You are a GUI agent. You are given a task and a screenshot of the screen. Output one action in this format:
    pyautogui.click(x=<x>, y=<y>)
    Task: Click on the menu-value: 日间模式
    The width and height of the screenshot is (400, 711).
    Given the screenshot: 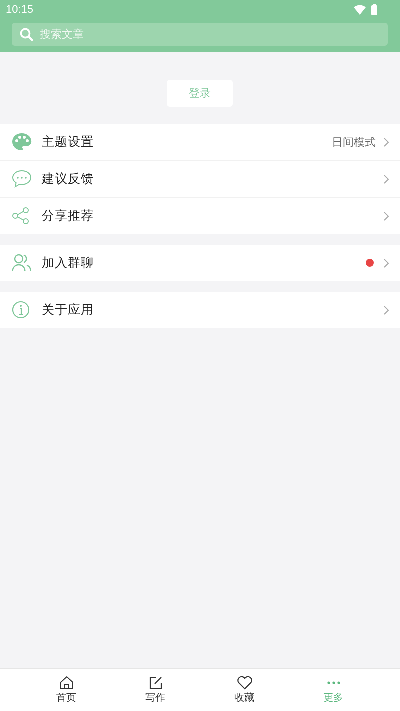 What is the action you would take?
    pyautogui.click(x=354, y=142)
    